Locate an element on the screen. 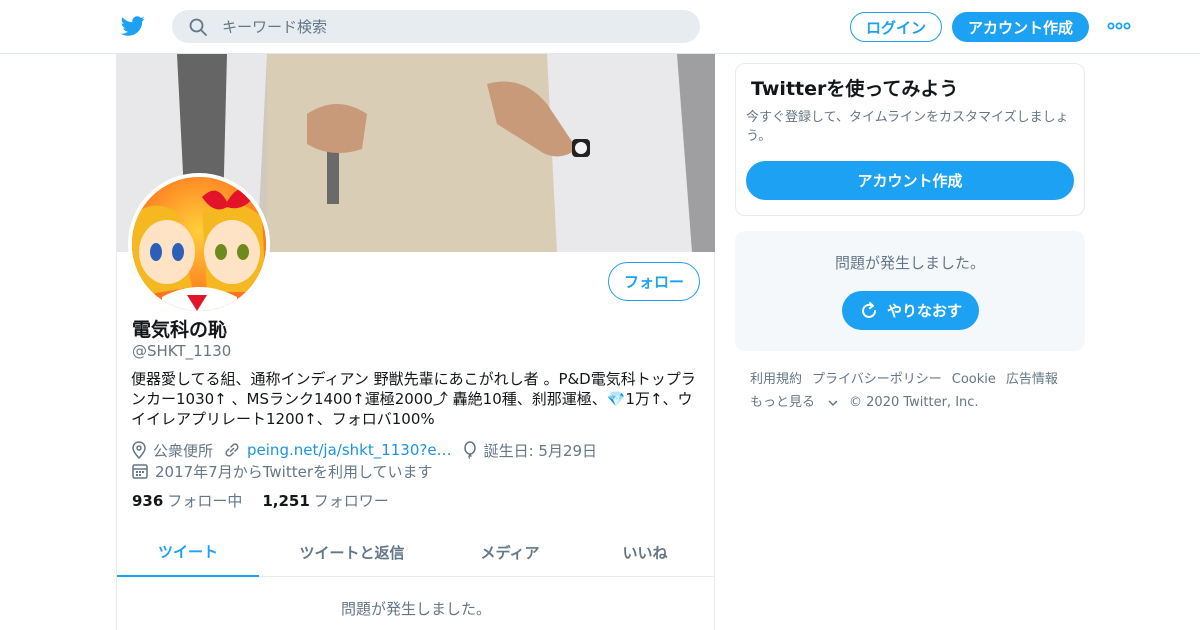 The height and width of the screenshot is (630, 1200). sidebar-error-card: 問題が発生しました。 やりなおす is located at coordinates (910, 291).